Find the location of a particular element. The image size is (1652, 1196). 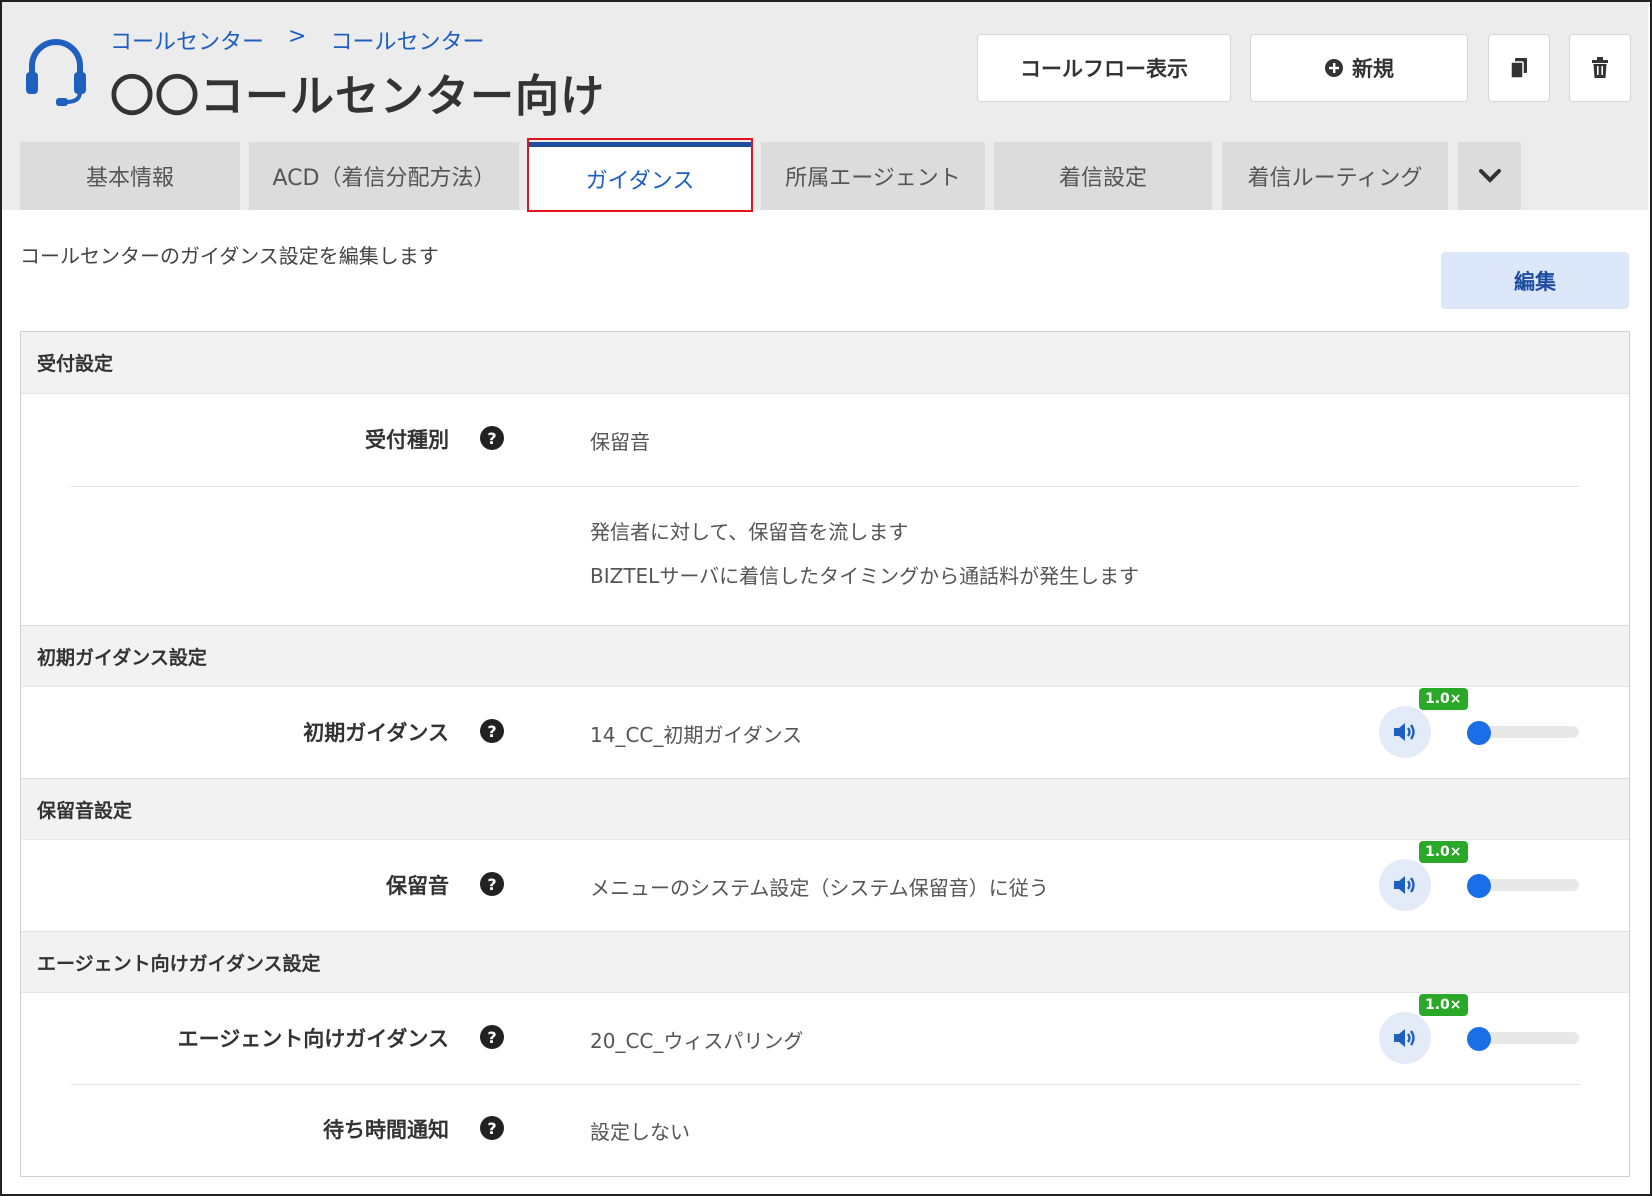

copy-icon is located at coordinates (1518, 68).